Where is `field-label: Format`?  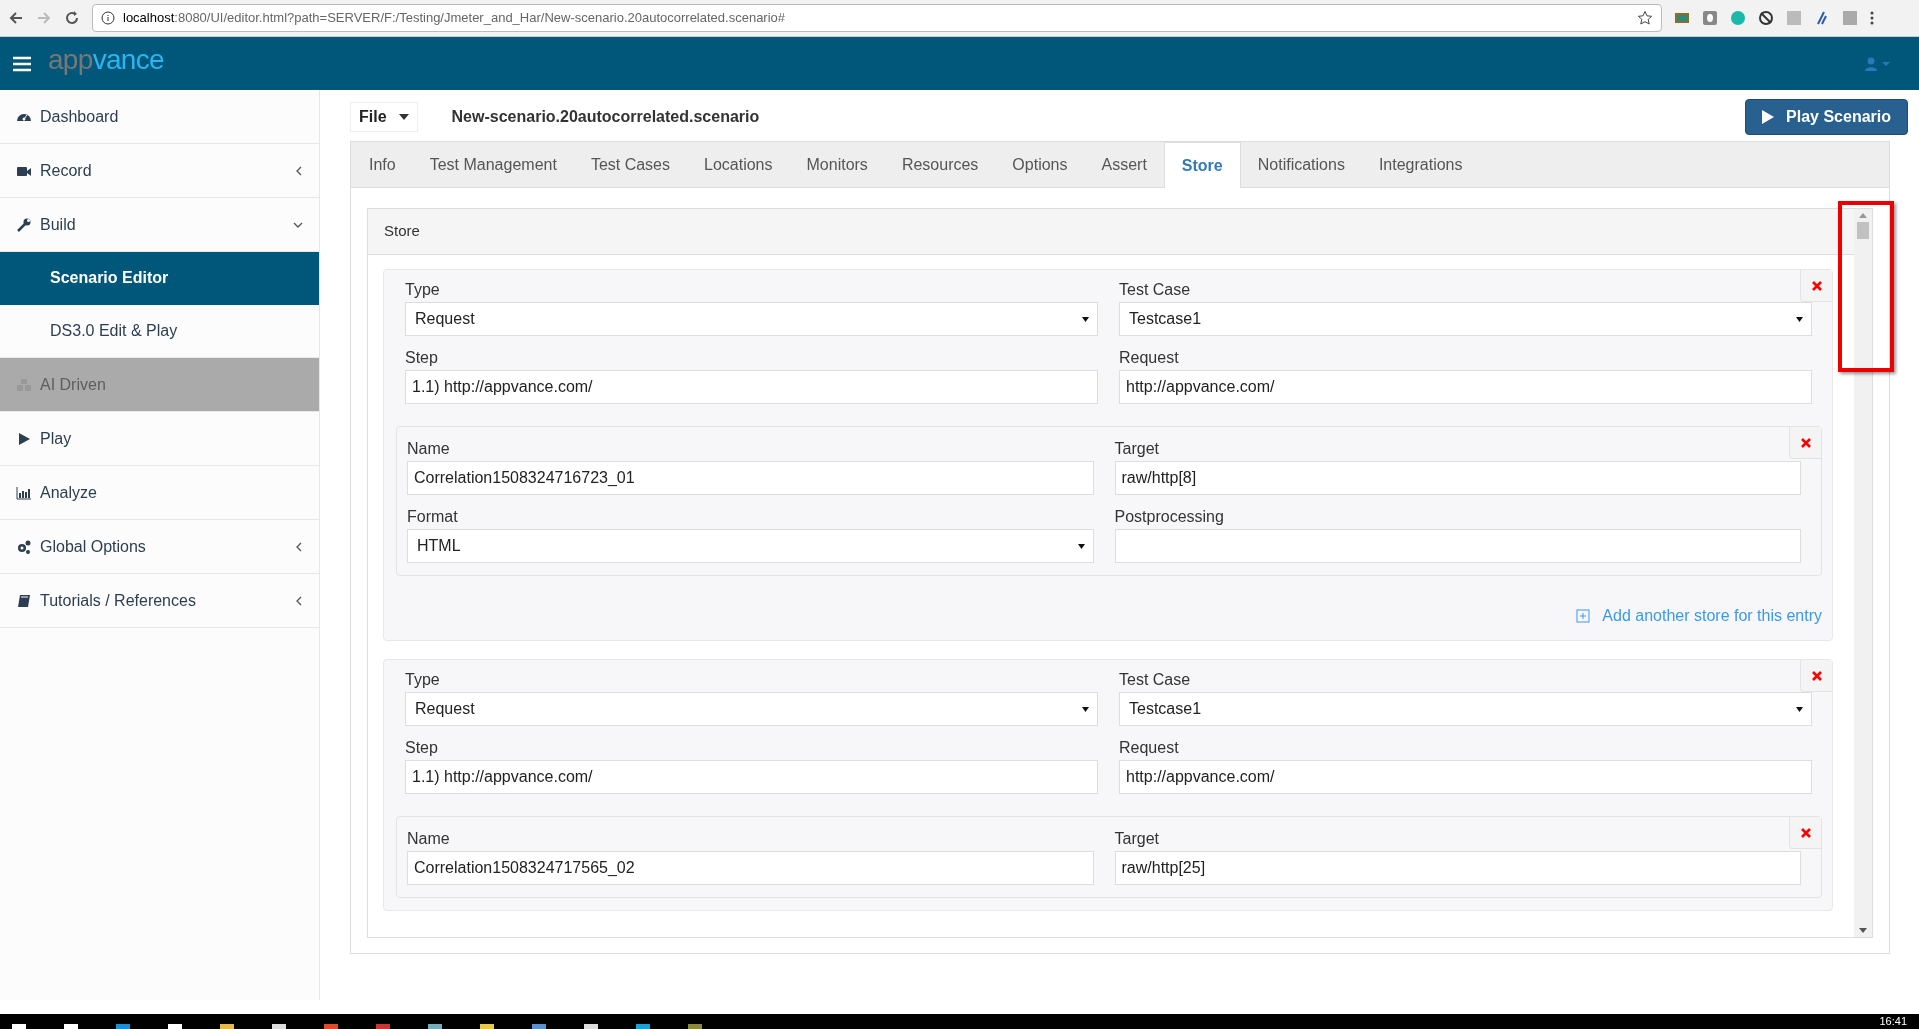 field-label: Format is located at coordinates (433, 516).